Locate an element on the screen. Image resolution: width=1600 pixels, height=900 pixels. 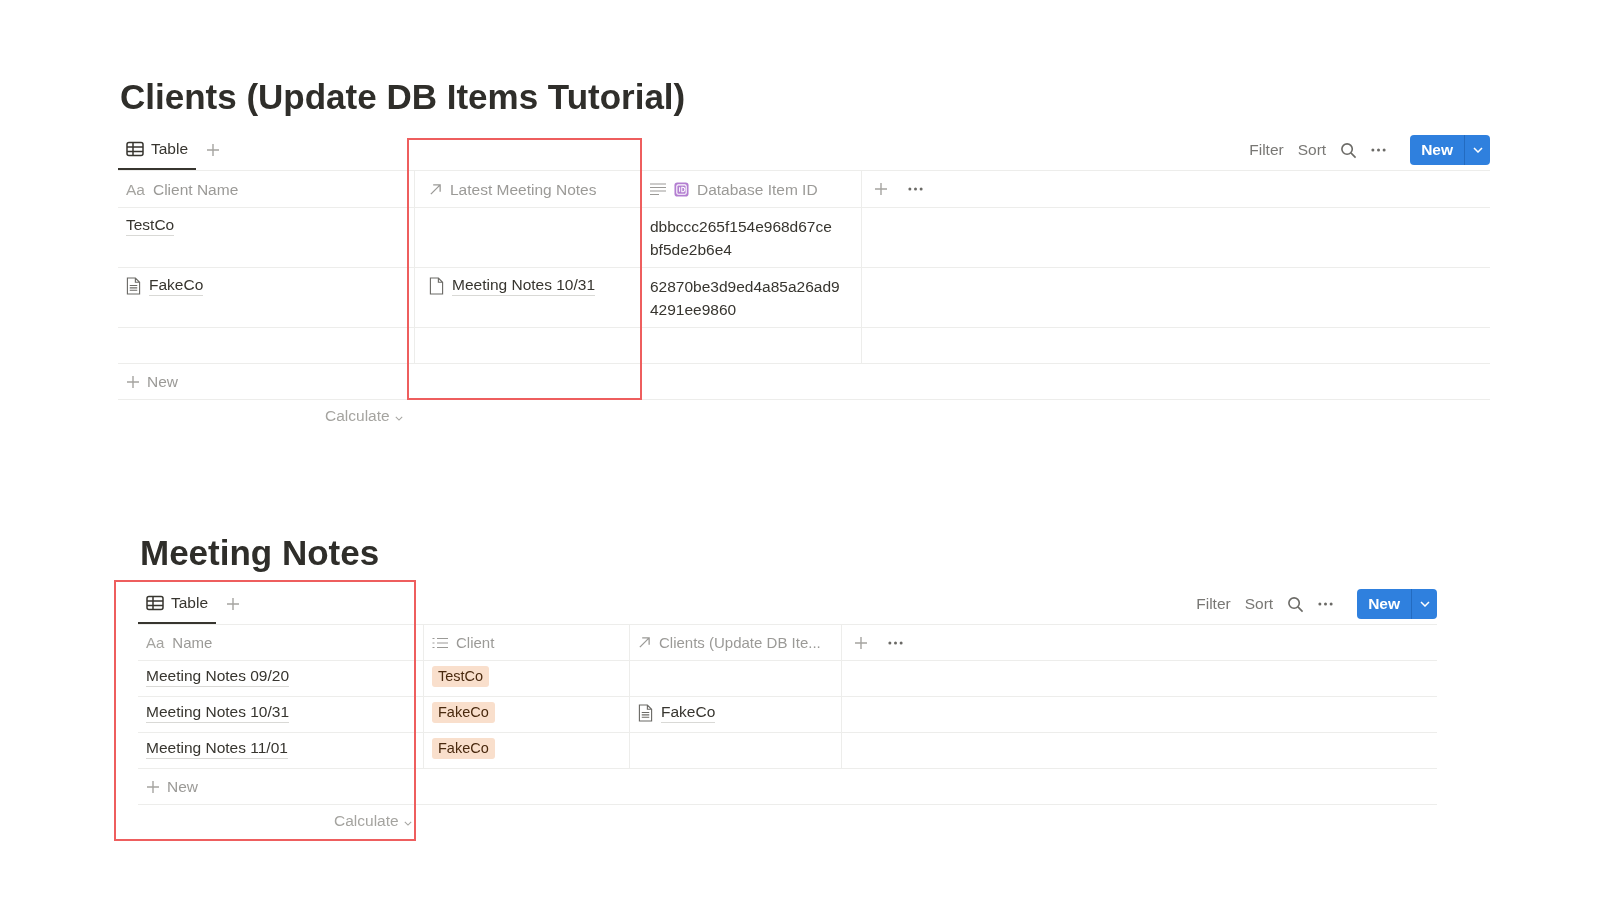
list-icon is located at coordinates (440, 642).